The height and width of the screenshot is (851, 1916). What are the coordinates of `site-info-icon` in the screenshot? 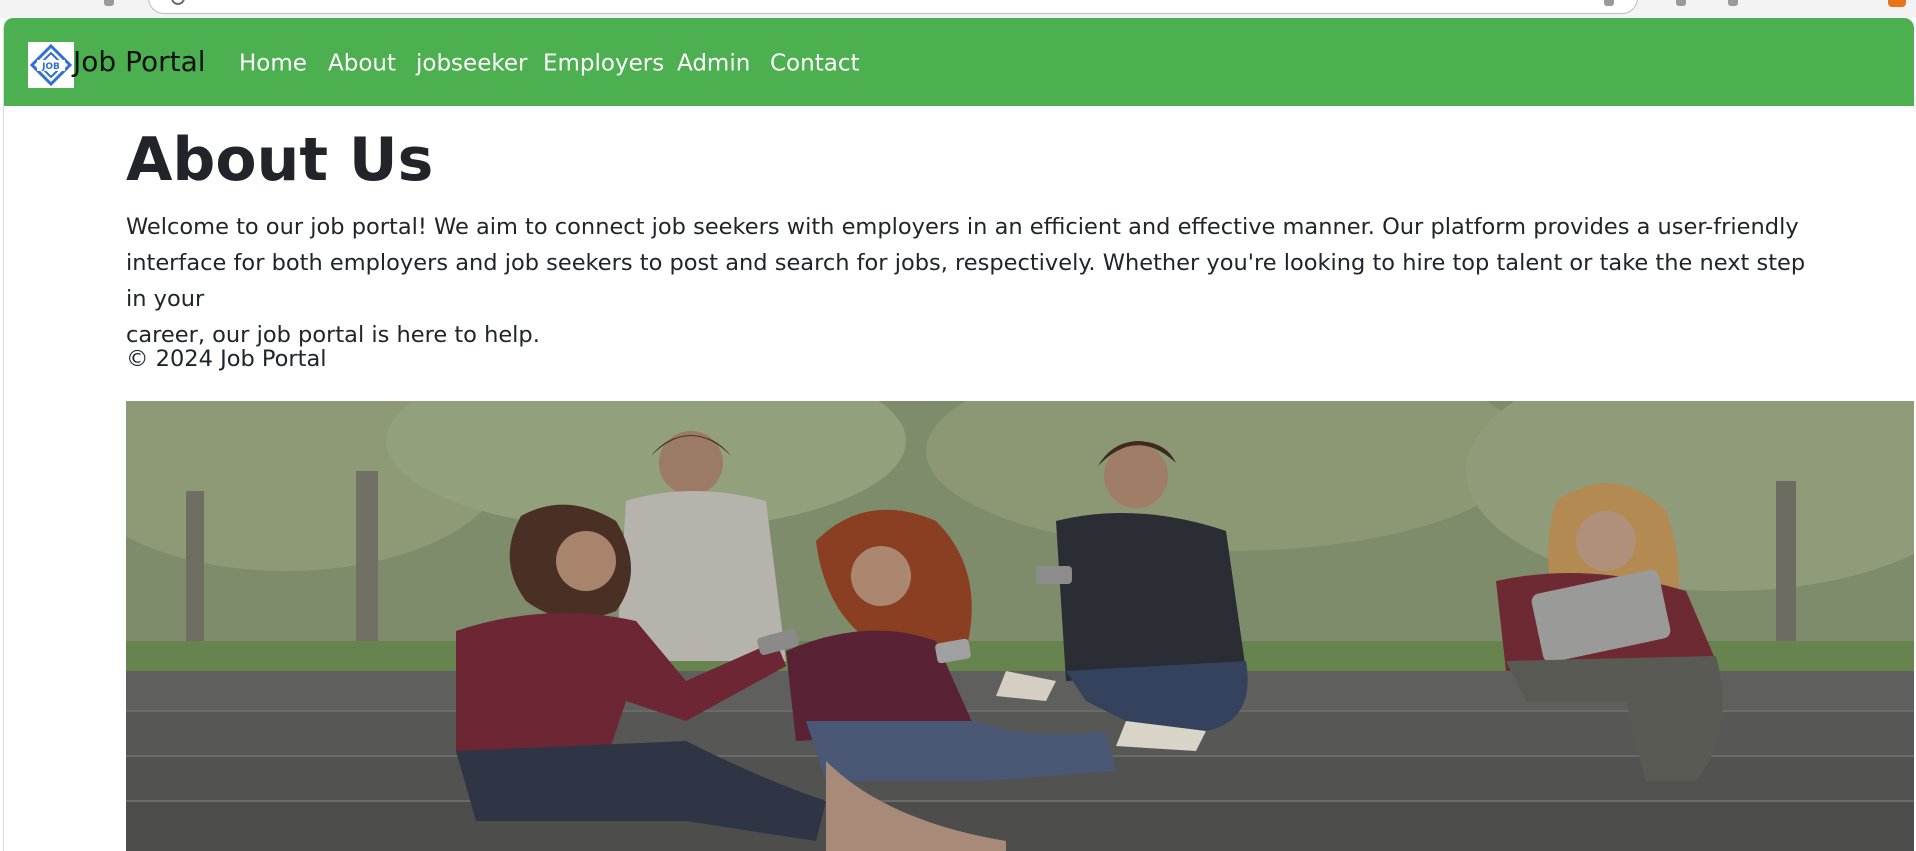 It's located at (178, 2).